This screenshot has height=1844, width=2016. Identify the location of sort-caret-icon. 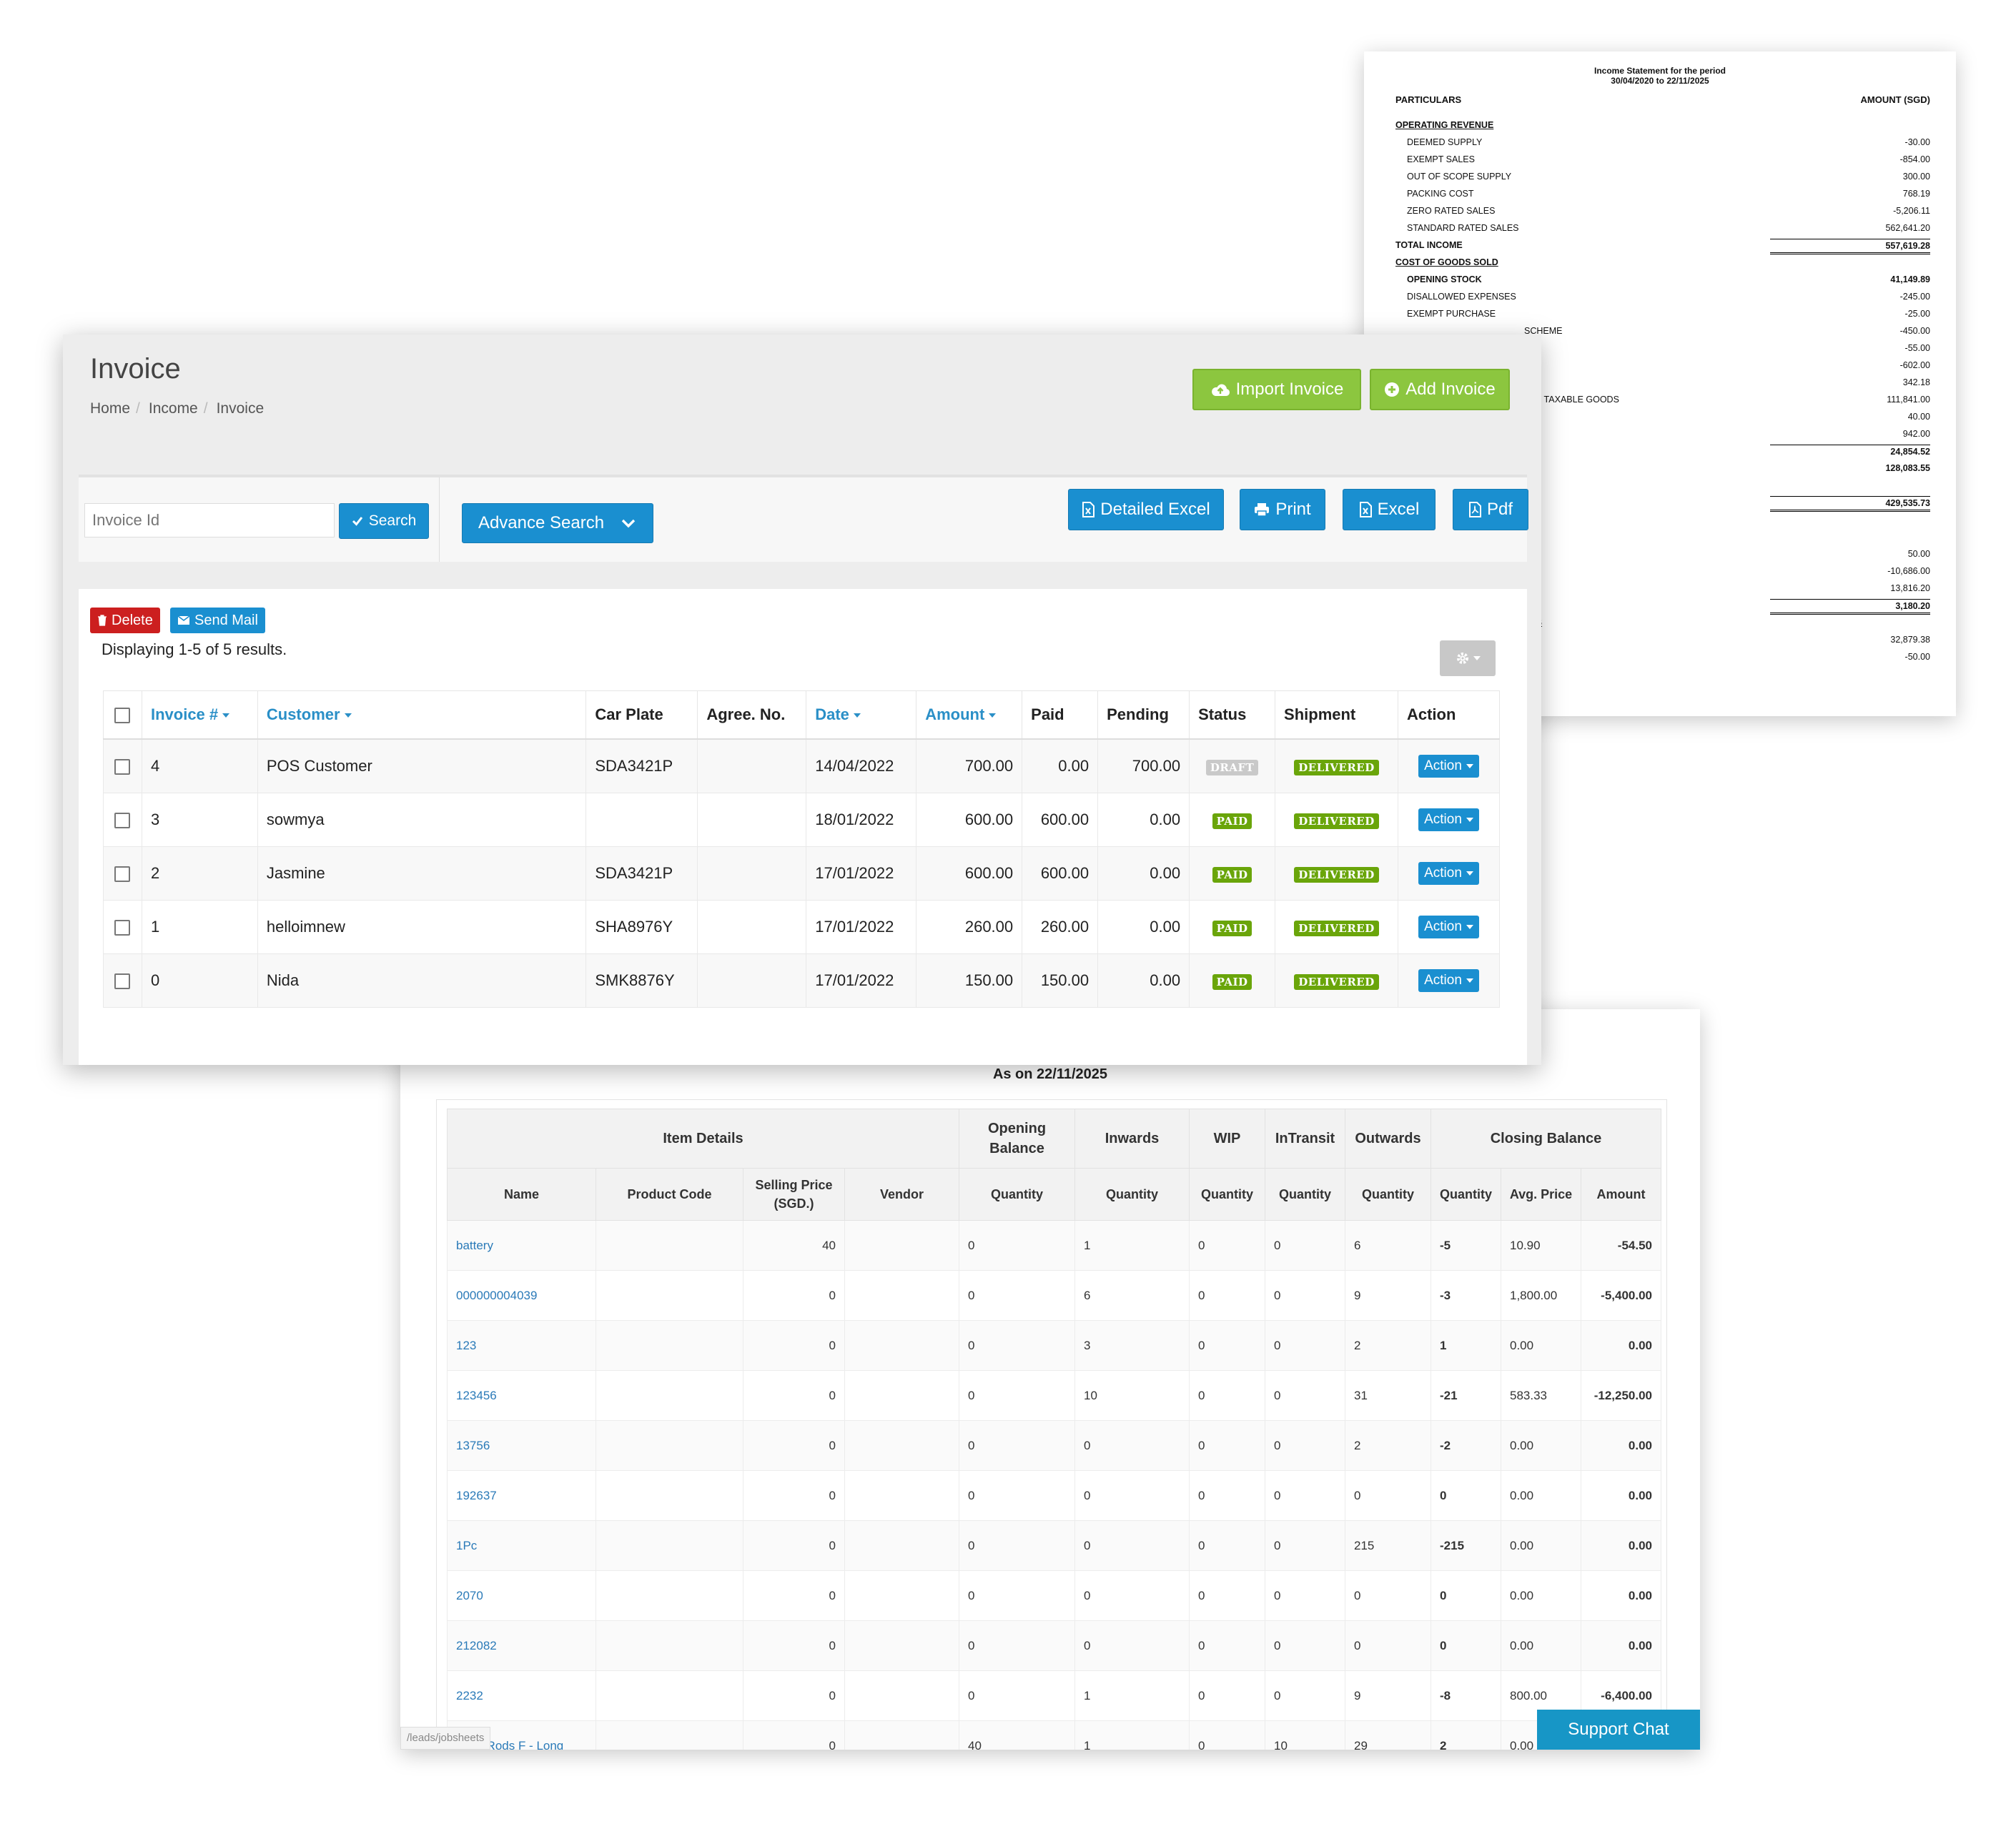
(226, 715).